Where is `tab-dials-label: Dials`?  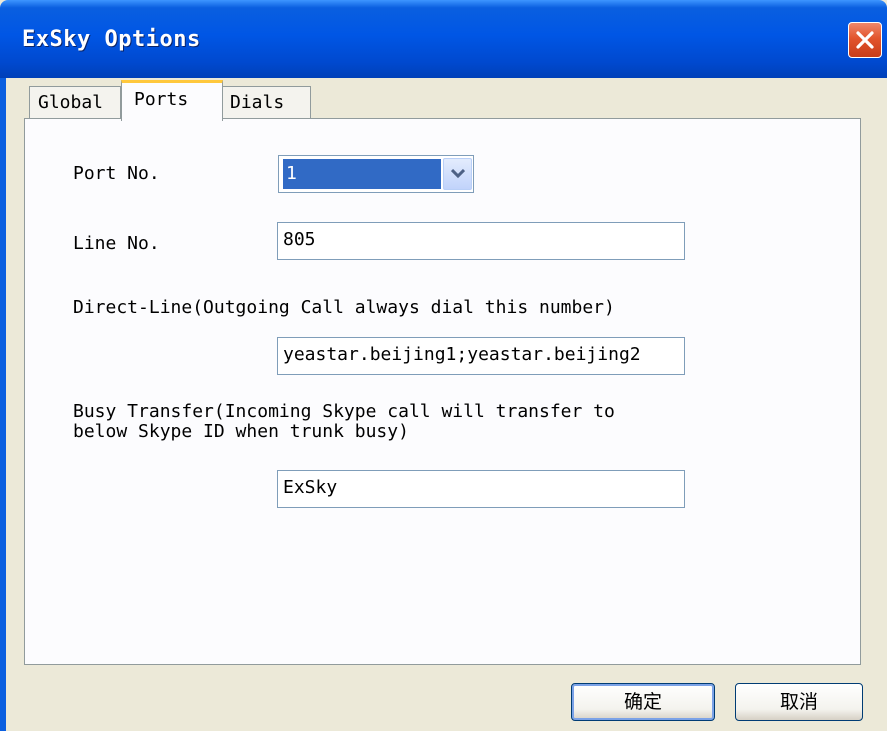
tab-dials-label: Dials is located at coordinates (257, 102).